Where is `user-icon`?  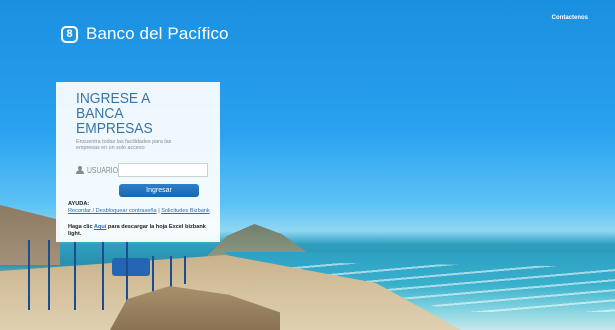 user-icon is located at coordinates (80, 170).